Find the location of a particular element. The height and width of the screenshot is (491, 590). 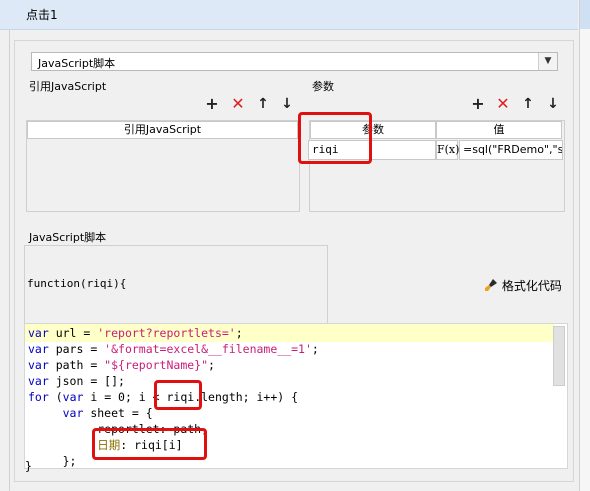

param-name-cell: riqi is located at coordinates (372, 150).